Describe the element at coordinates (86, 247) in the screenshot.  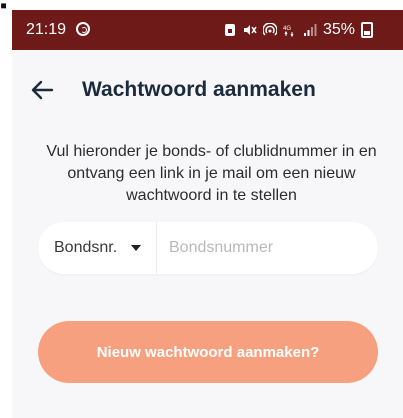
I see `dropdown-selected-value: Bondsnr.` at that location.